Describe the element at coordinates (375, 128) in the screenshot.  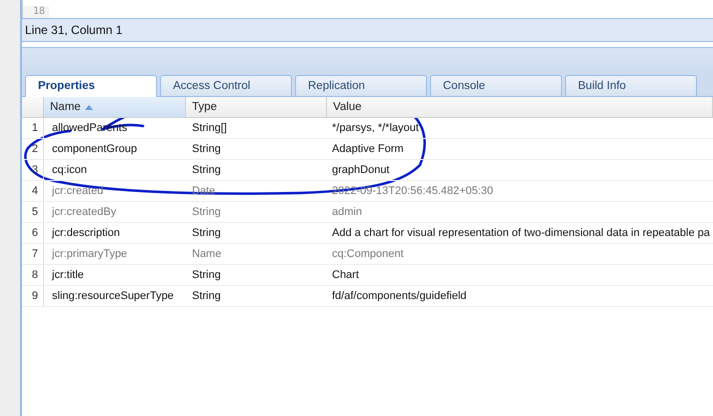
I see `table-cell-text: */parsys, */*layout` at that location.